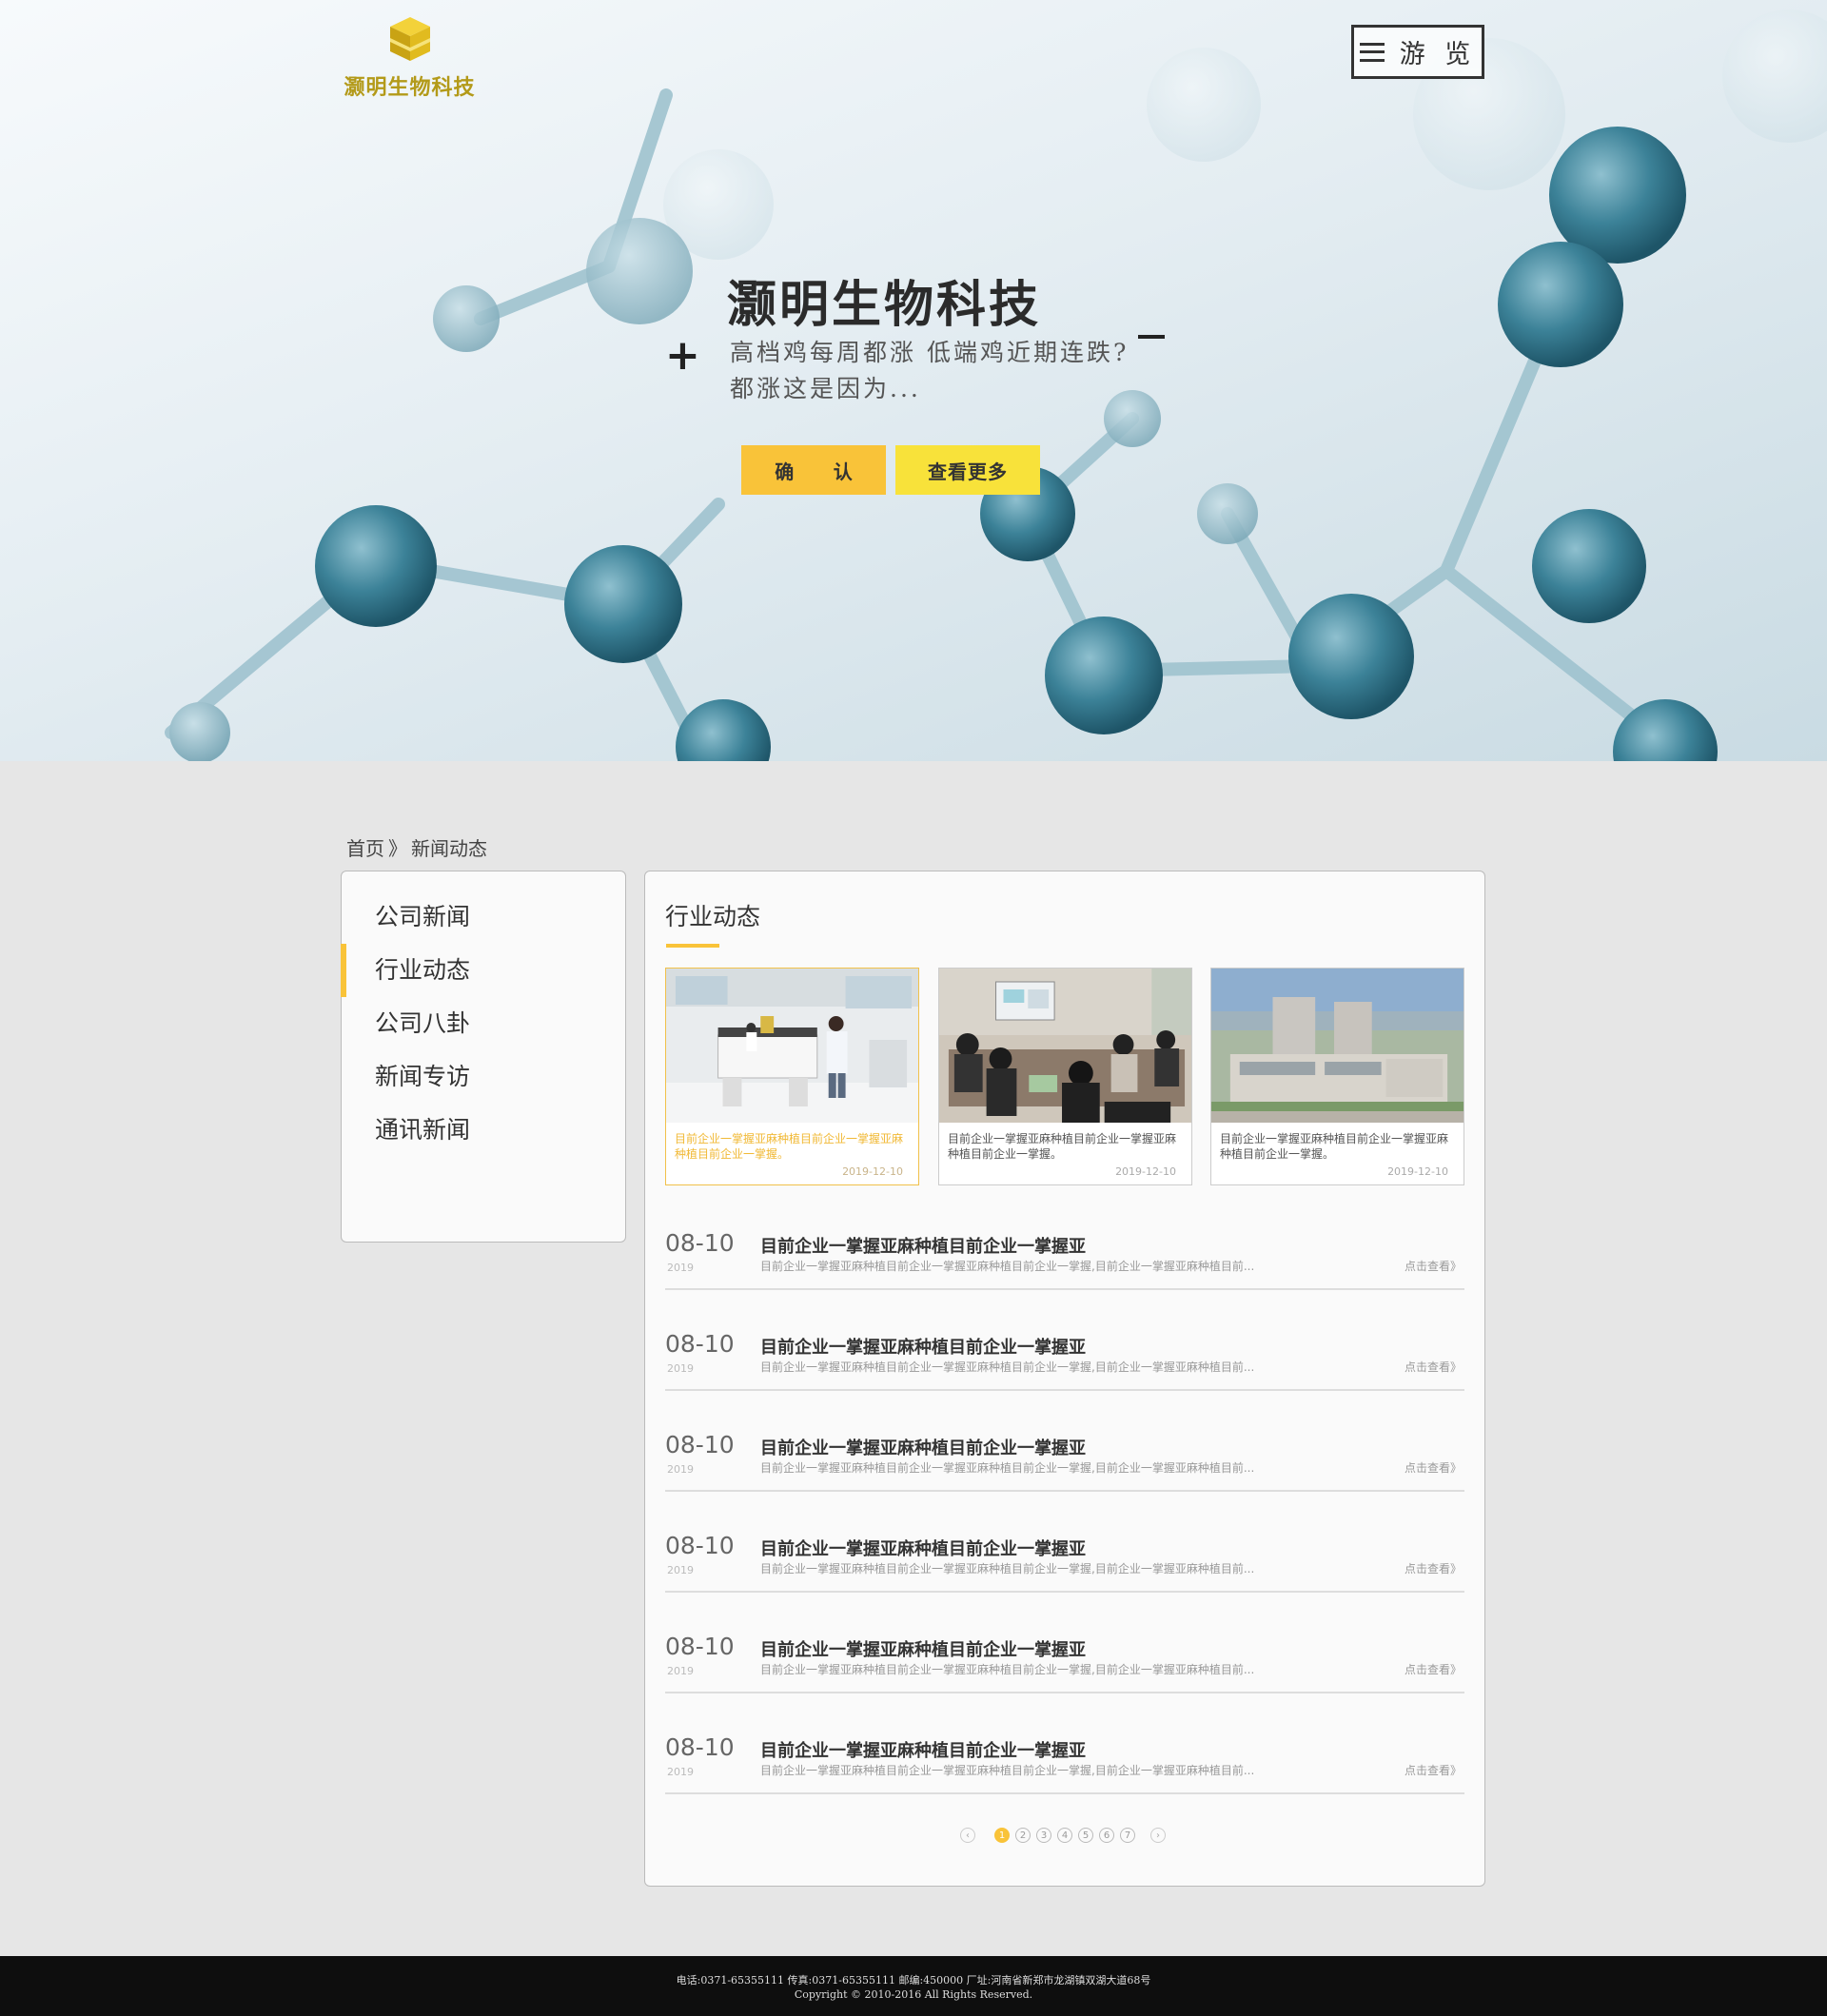 The height and width of the screenshot is (2016, 1827). Describe the element at coordinates (884, 305) in the screenshot. I see `hero-title: 灏明生物科技` at that location.